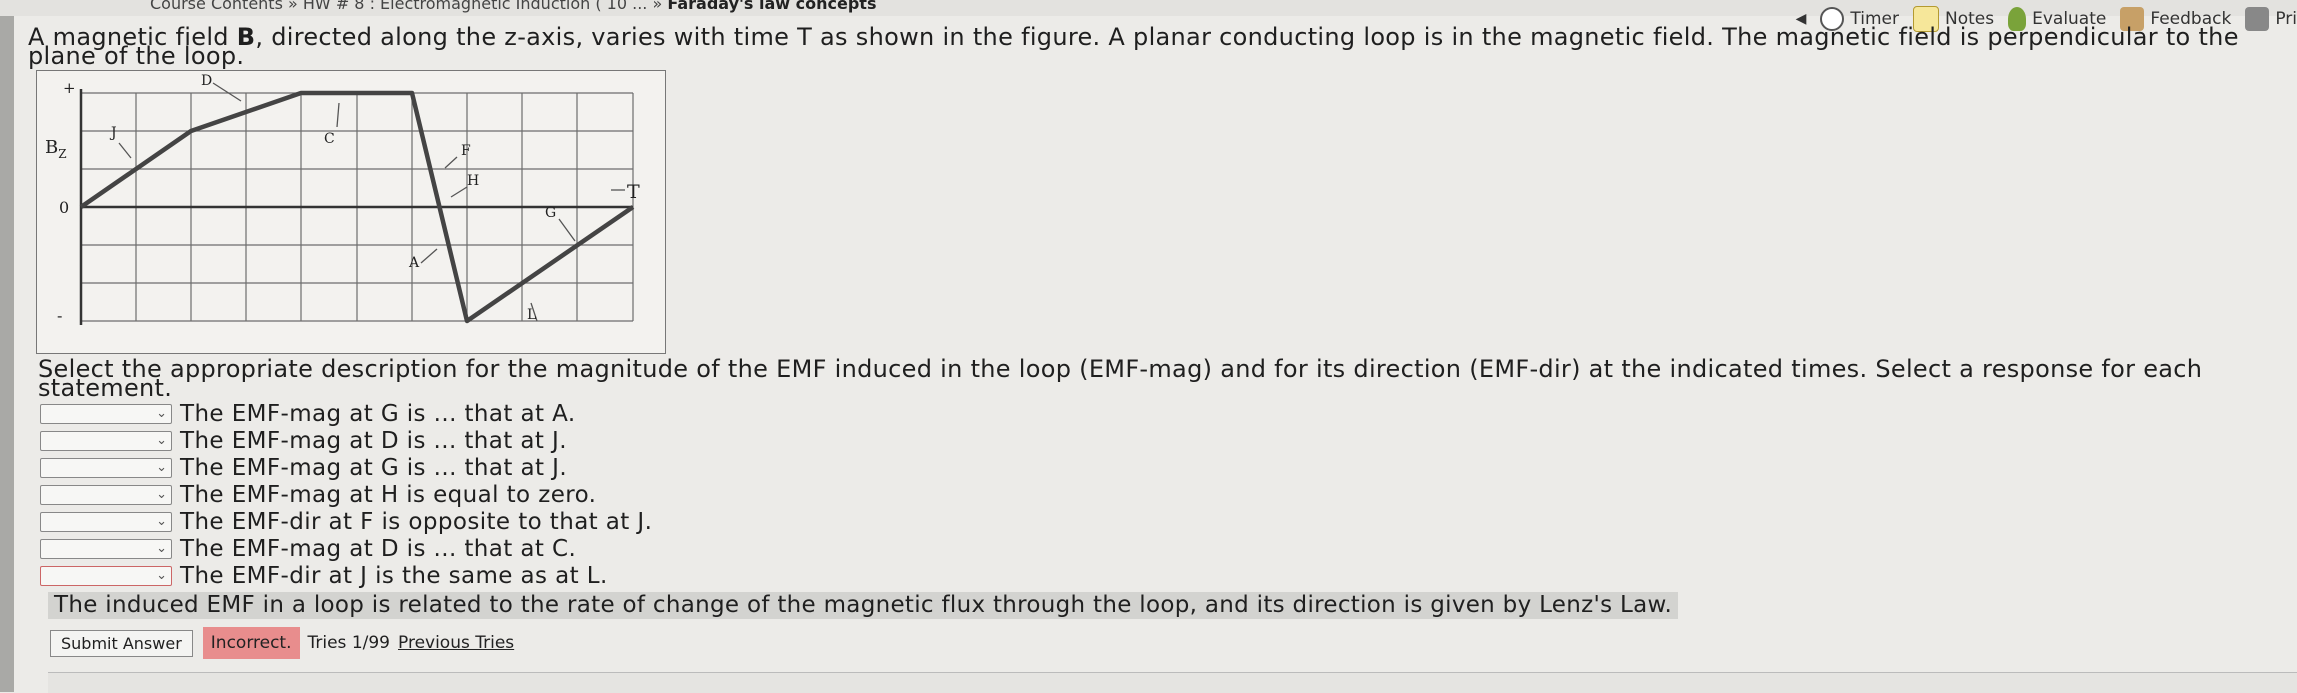  I want to click on point-label-f: F, so click(466, 151).